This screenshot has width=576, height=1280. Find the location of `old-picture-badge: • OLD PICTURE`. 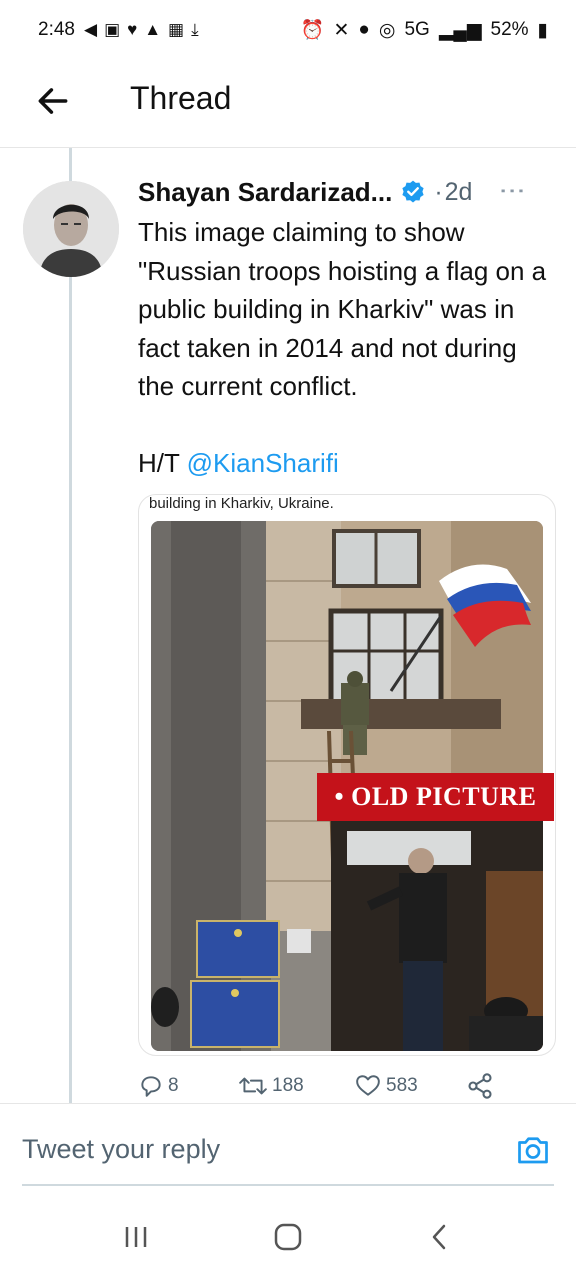

old-picture-badge: • OLD PICTURE is located at coordinates (435, 797).